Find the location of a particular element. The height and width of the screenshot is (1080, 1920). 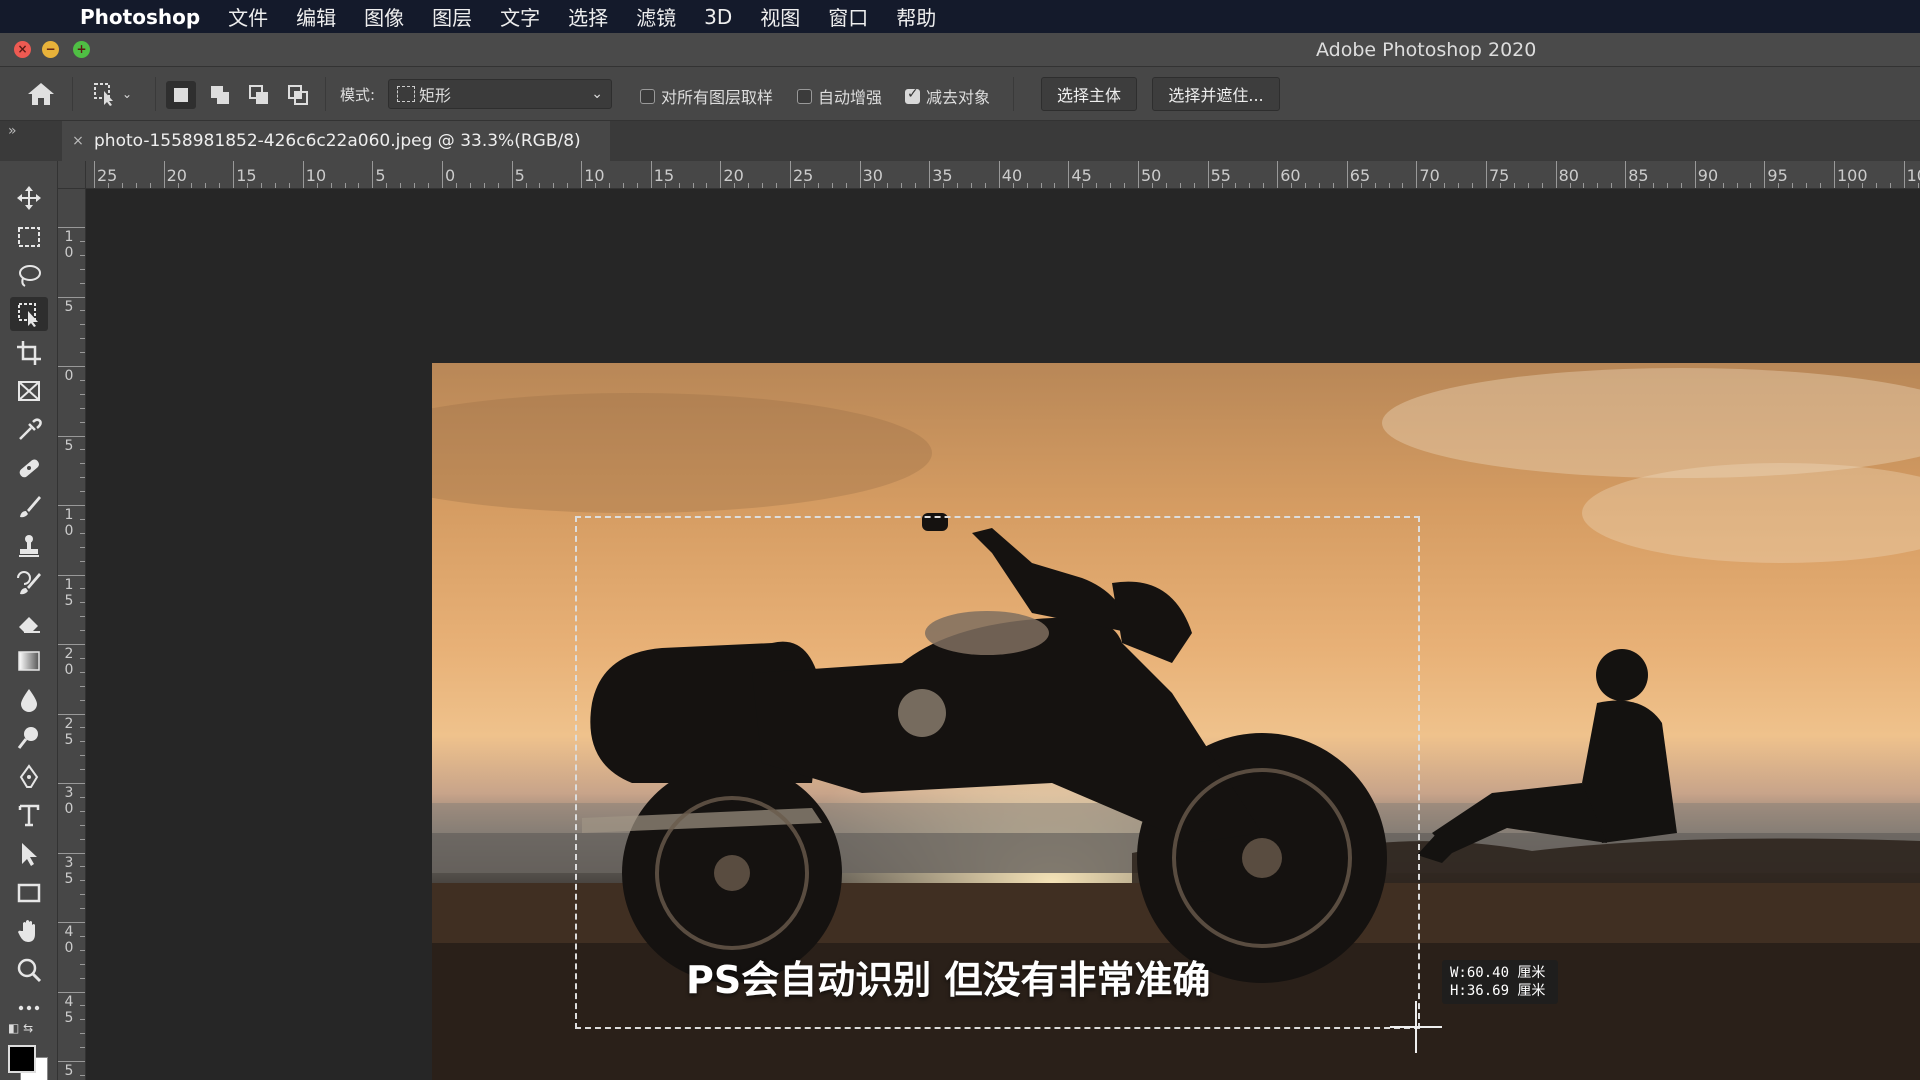

menu-type: 文字 is located at coordinates (520, 16).